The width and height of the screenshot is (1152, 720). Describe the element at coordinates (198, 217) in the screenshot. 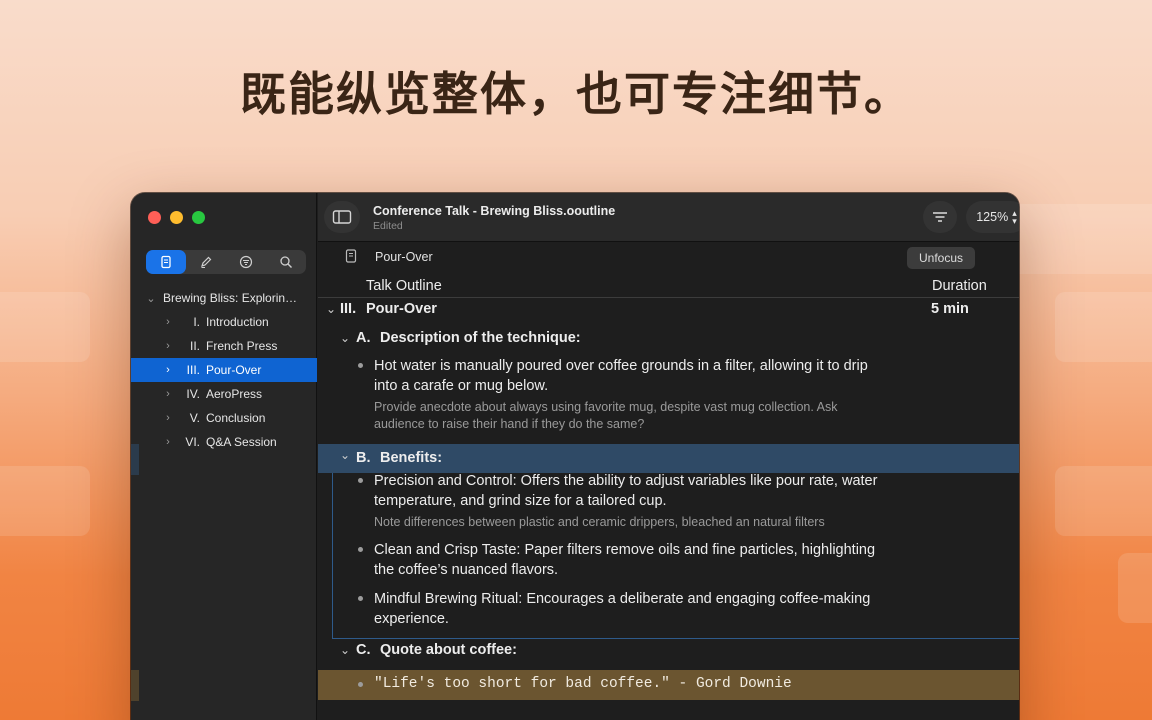

I see `zoom-window-button` at that location.